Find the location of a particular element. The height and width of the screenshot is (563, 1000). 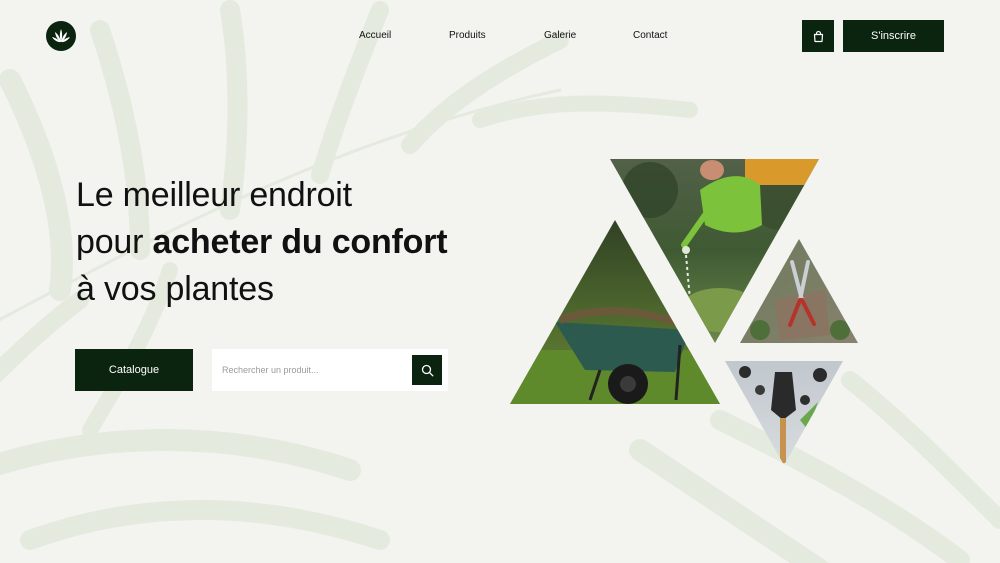

nav-link-accueil: Accueil is located at coordinates (375, 35).